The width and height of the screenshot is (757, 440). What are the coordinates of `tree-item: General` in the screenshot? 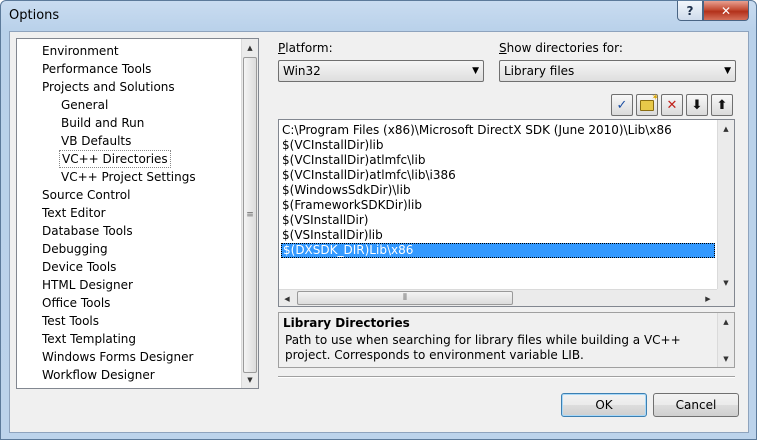 It's located at (84, 105).